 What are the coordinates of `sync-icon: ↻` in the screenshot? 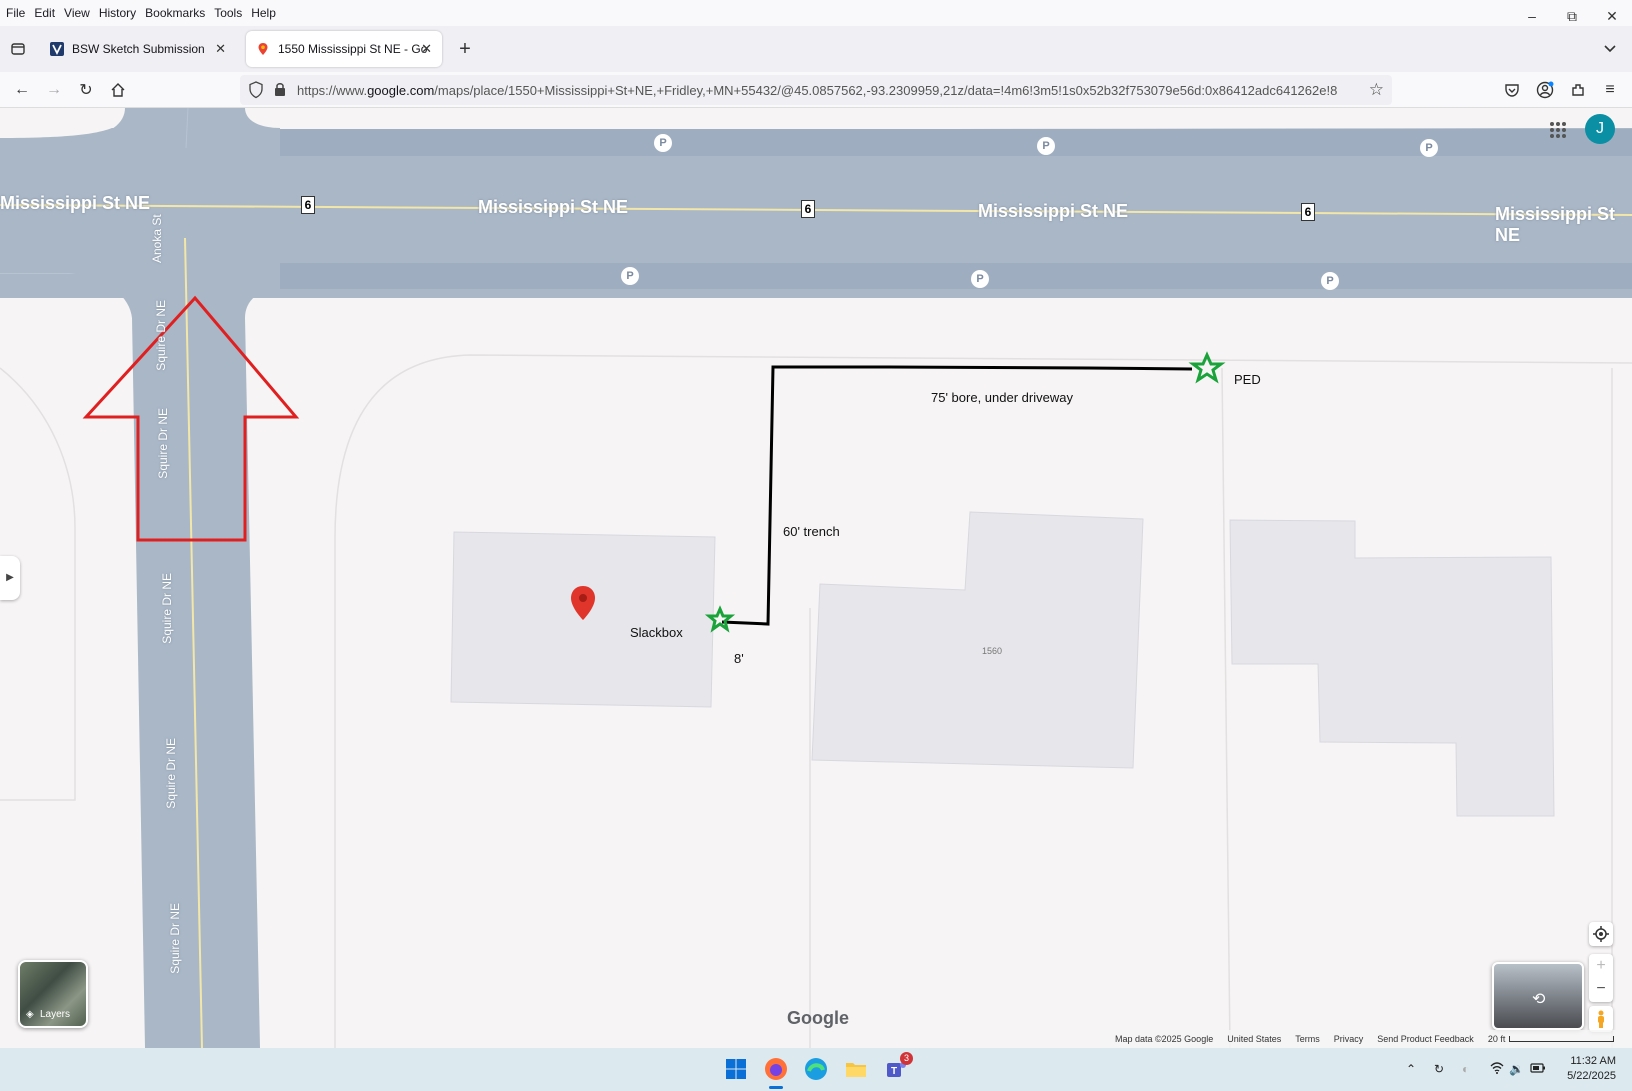 It's located at (1439, 1069).